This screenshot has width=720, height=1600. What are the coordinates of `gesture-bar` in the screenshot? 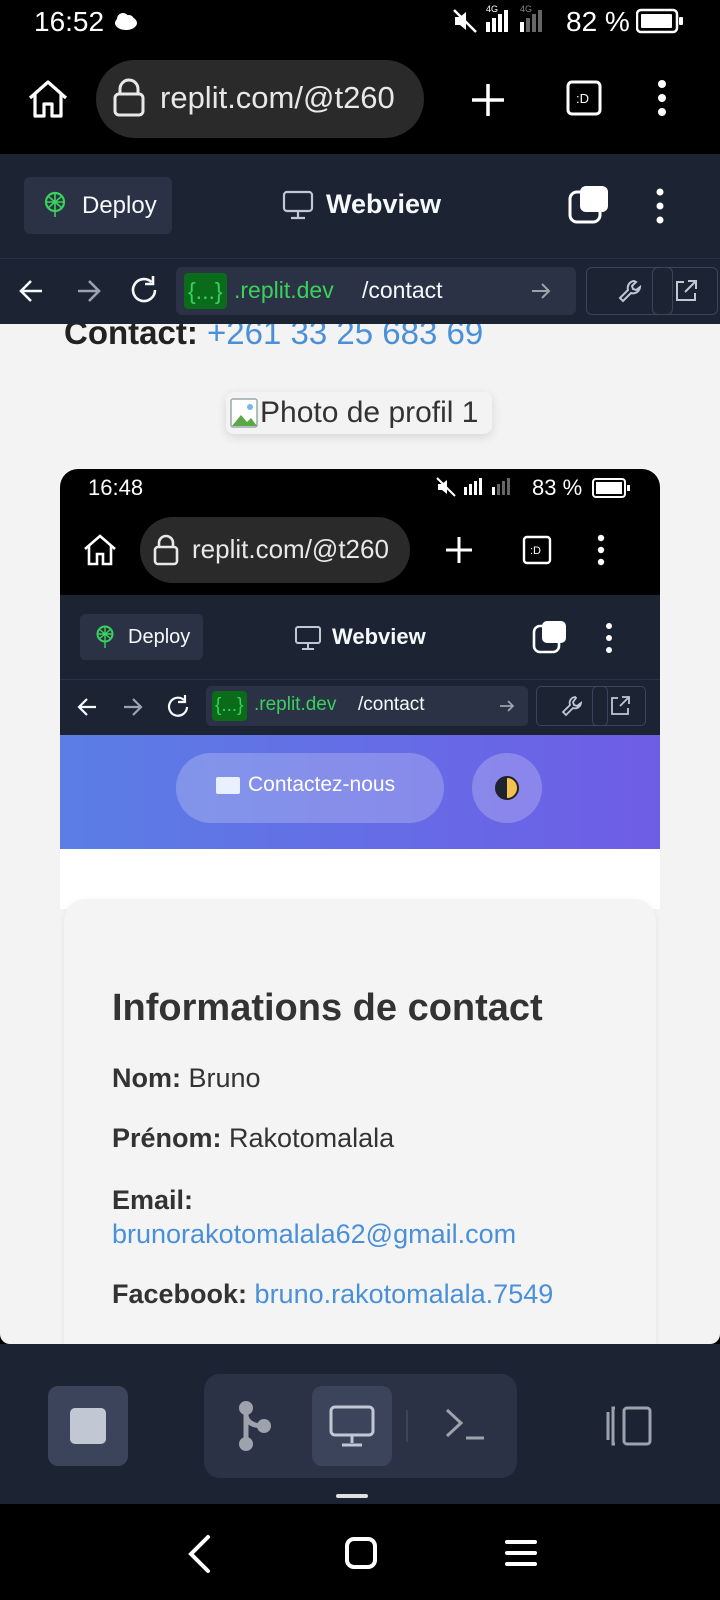 It's located at (352, 1496).